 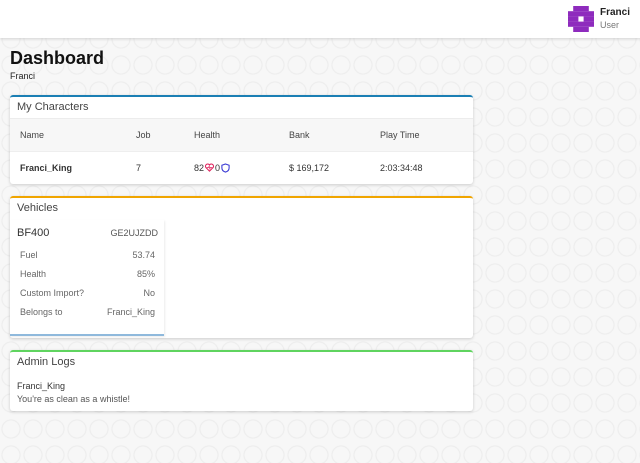 What do you see at coordinates (32, 134) in the screenshot?
I see `column-header-name: Name` at bounding box center [32, 134].